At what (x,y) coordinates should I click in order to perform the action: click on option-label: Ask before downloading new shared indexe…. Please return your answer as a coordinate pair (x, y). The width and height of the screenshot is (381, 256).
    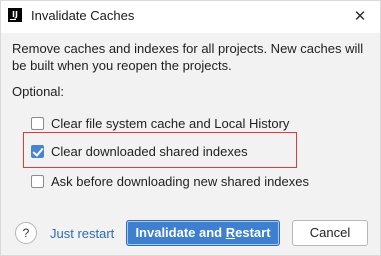
    Looking at the image, I should click on (180, 181).